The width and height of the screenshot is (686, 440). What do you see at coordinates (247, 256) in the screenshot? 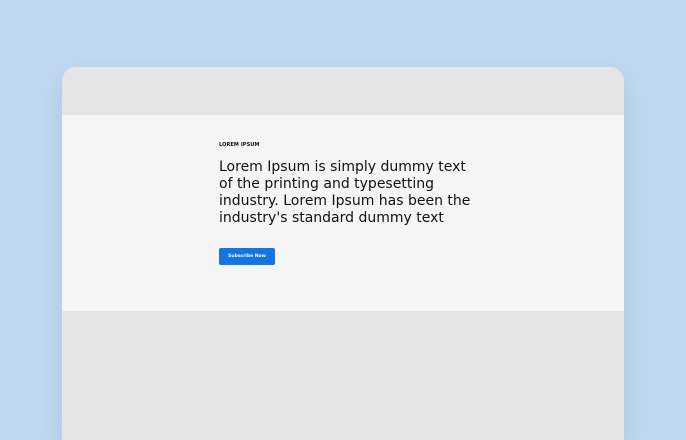
I see `subscribe-now-button: Subscribe Now` at bounding box center [247, 256].